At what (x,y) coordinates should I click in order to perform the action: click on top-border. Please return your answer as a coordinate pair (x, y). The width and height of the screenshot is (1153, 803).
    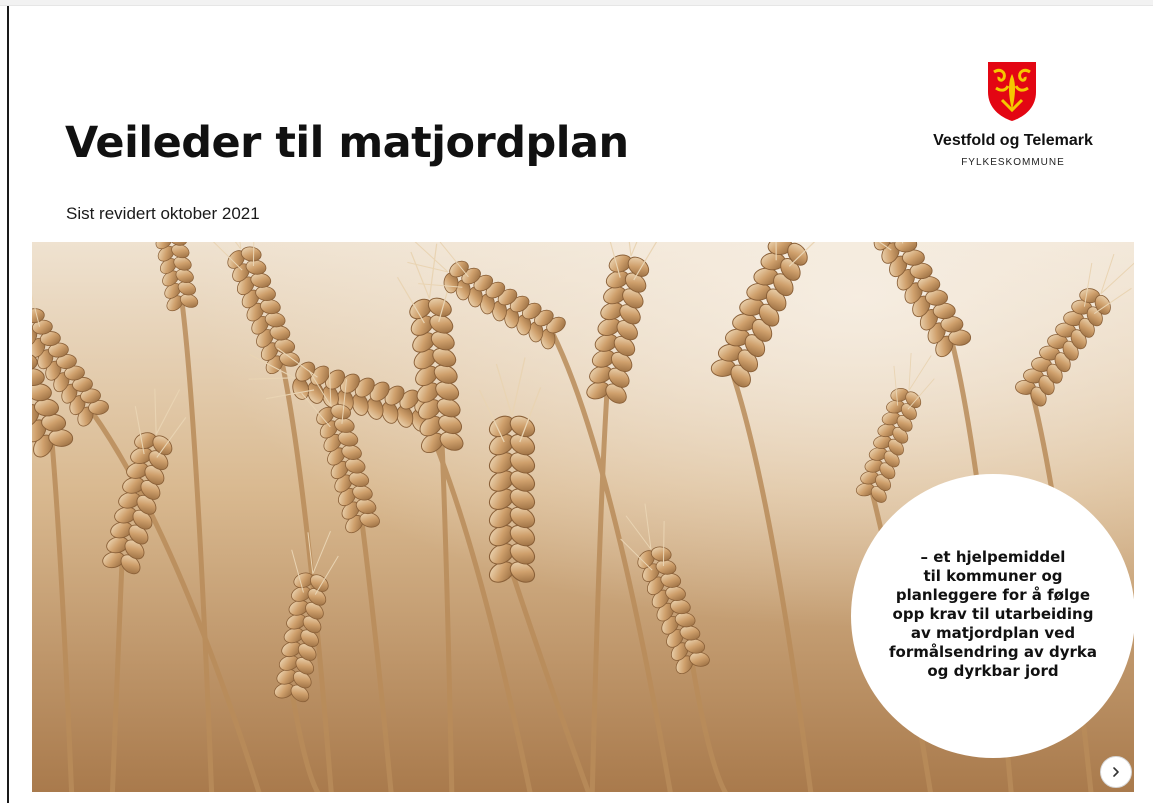
    Looking at the image, I should click on (576, 3).